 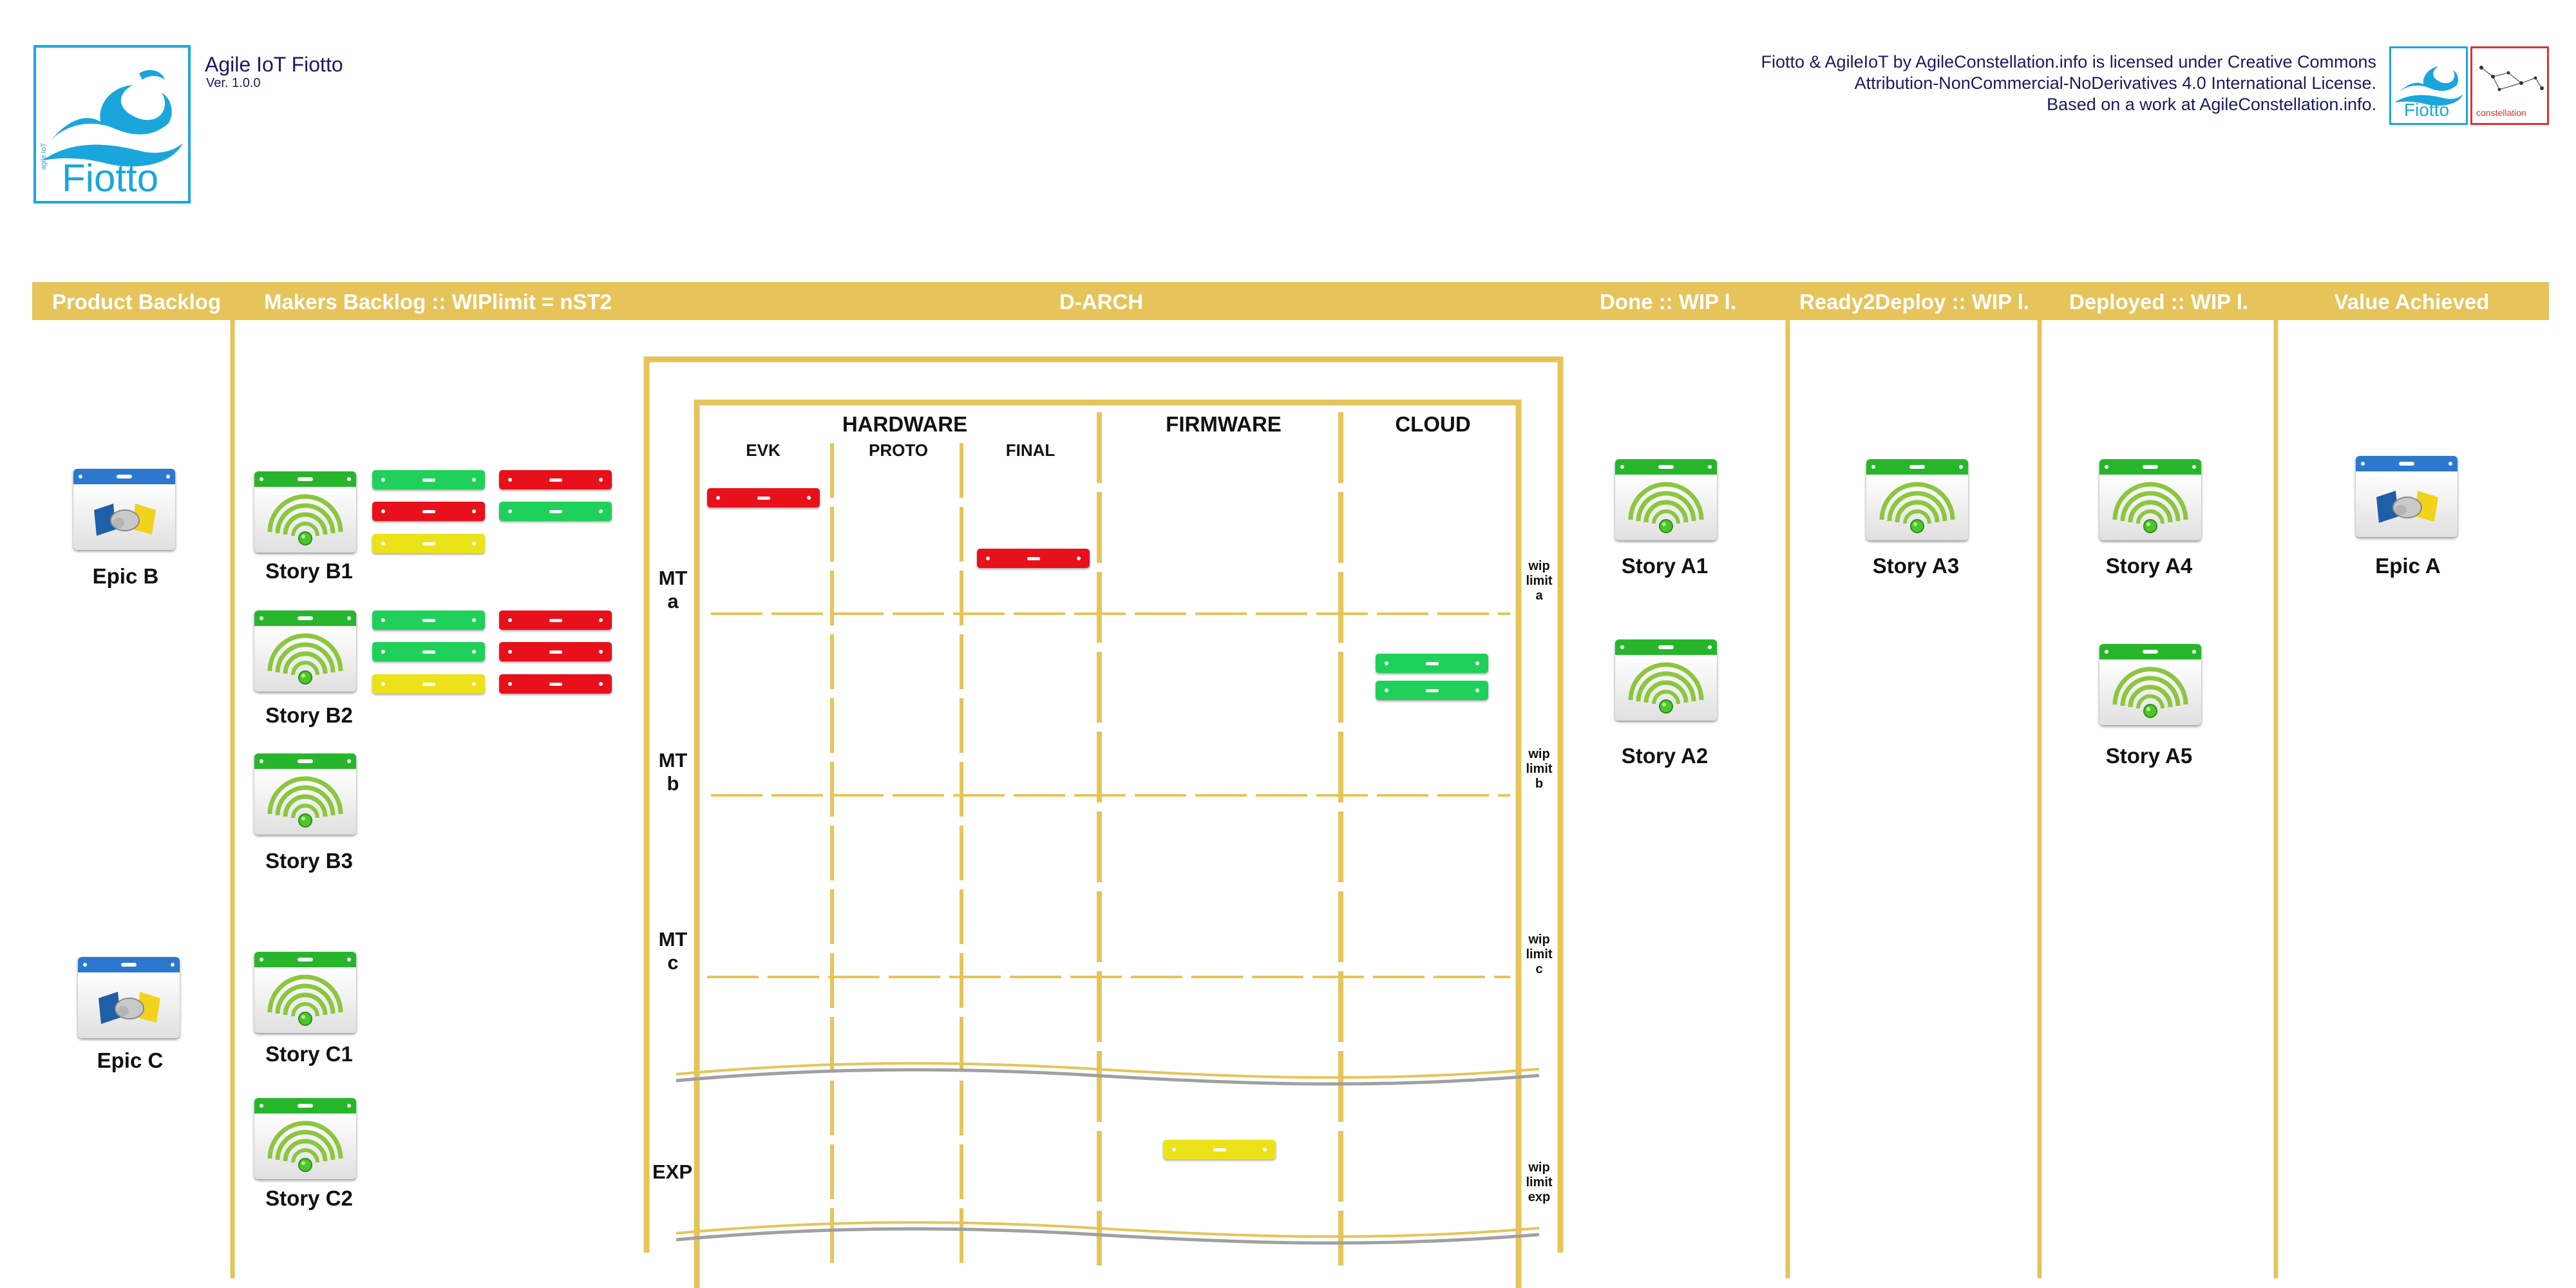 I want to click on story-label: Story B1, so click(x=309, y=571).